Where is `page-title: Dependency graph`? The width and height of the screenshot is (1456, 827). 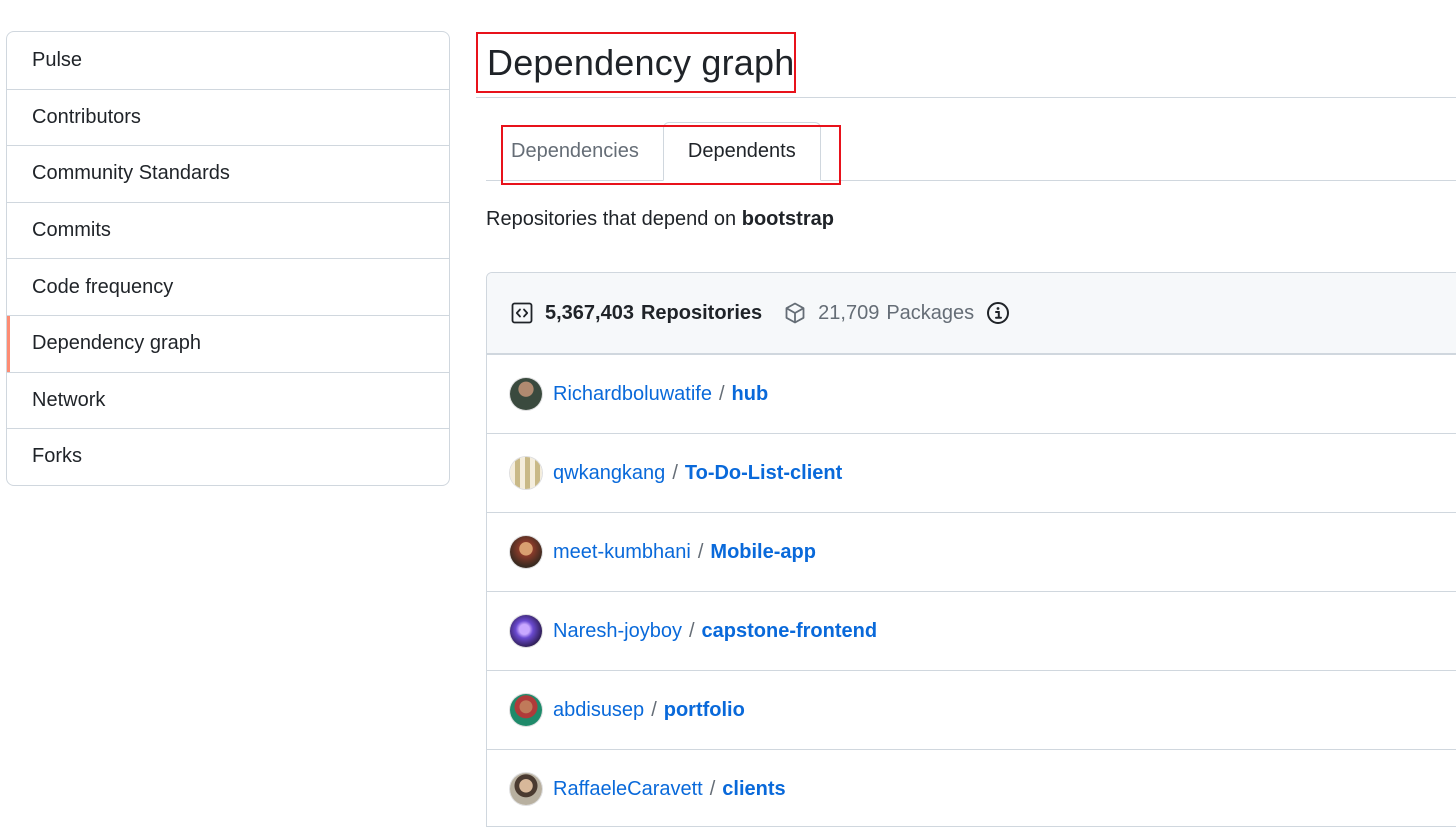 page-title: Dependency graph is located at coordinates (641, 62).